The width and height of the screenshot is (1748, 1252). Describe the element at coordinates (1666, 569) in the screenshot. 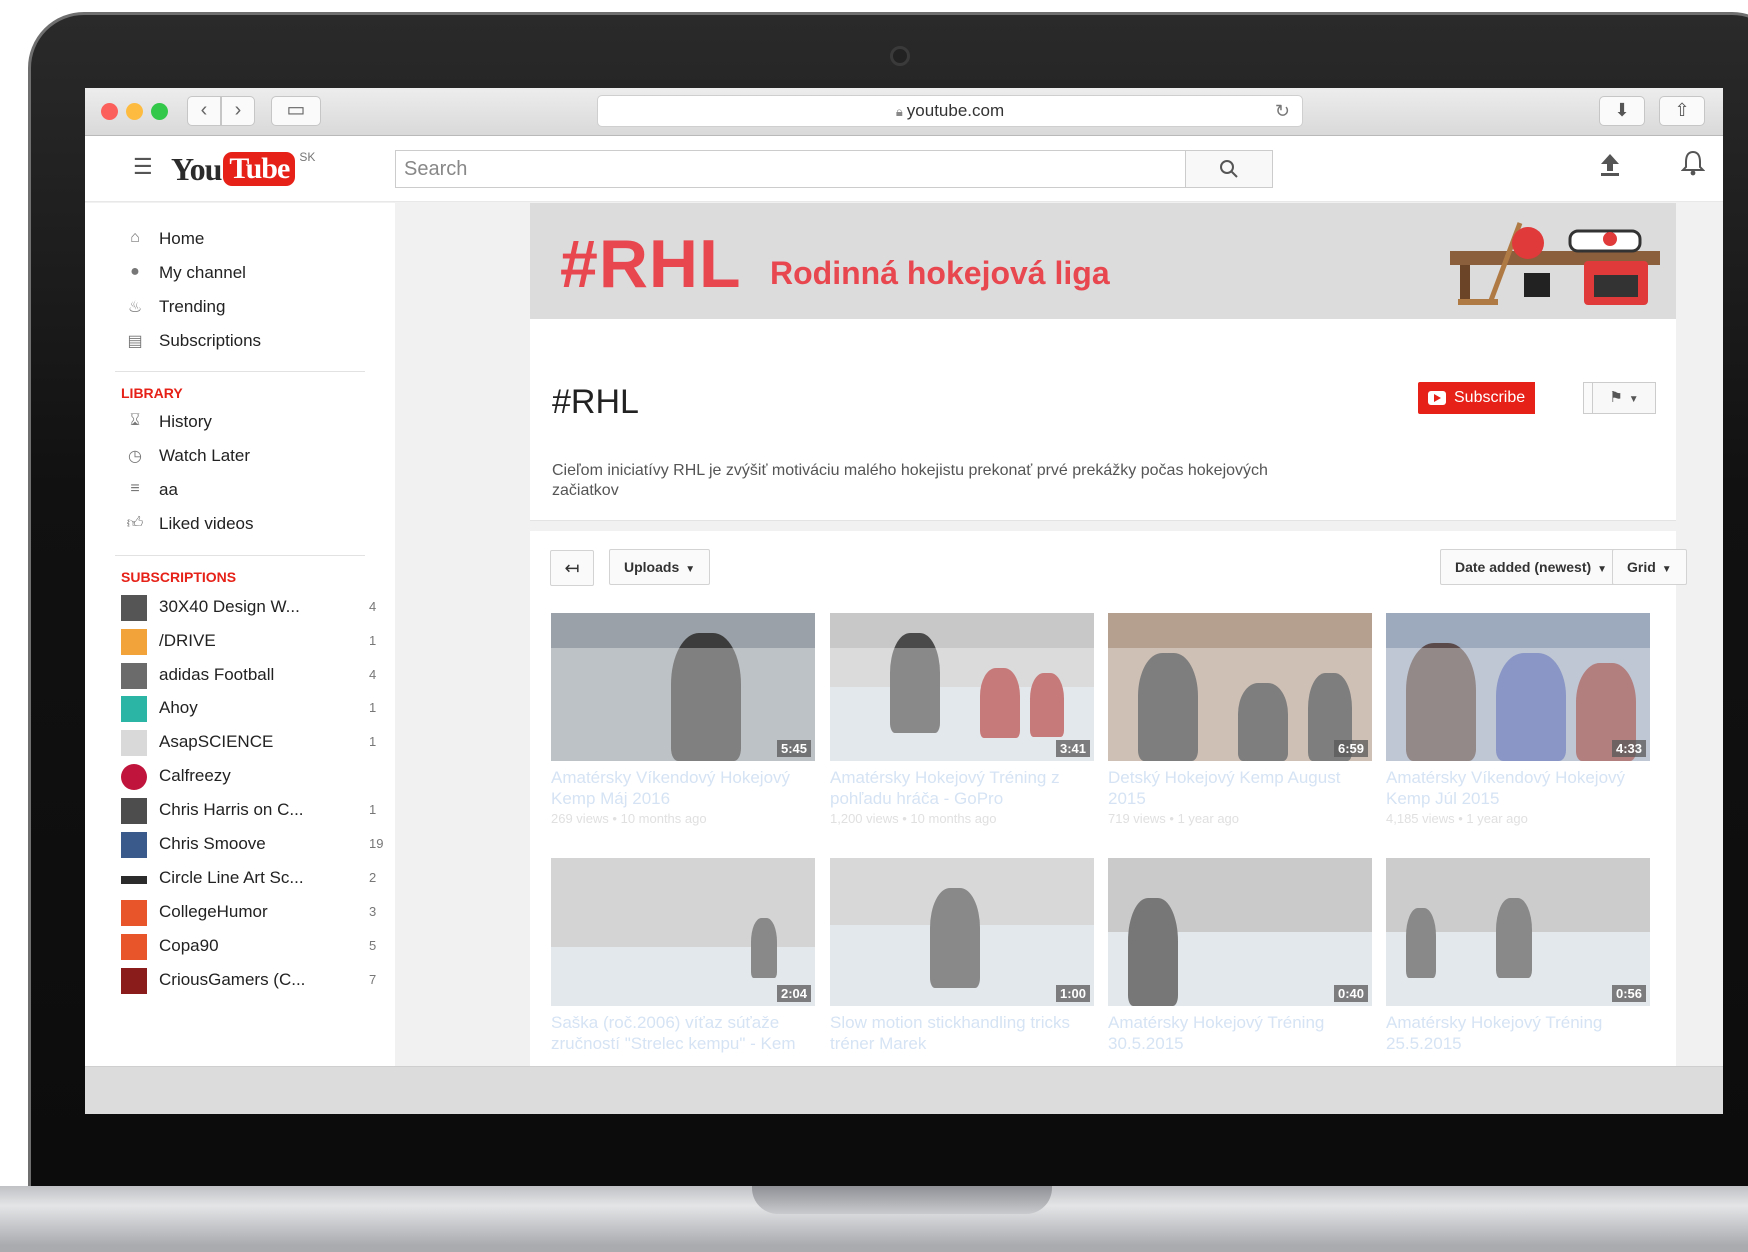

I see `chevron-down-icon: ▼` at that location.